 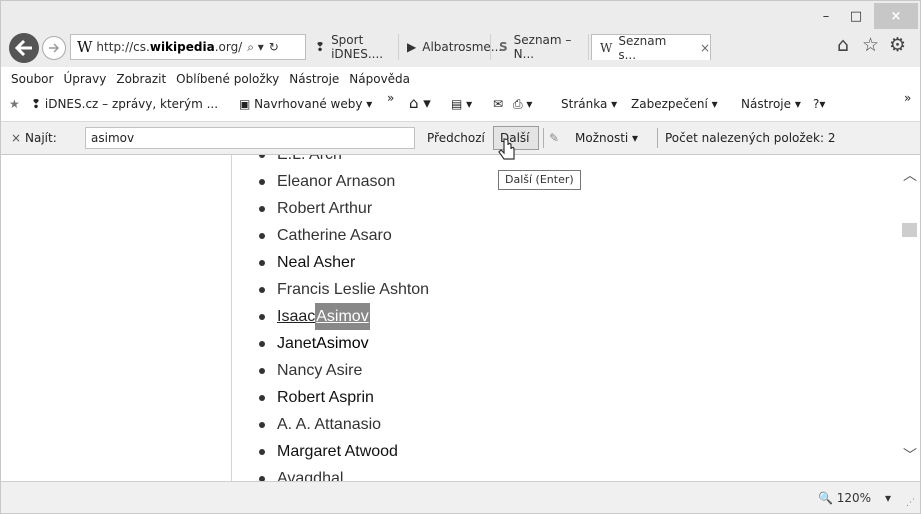 I want to click on address-url: http://cs.wikipedia.org/, so click(x=169, y=47).